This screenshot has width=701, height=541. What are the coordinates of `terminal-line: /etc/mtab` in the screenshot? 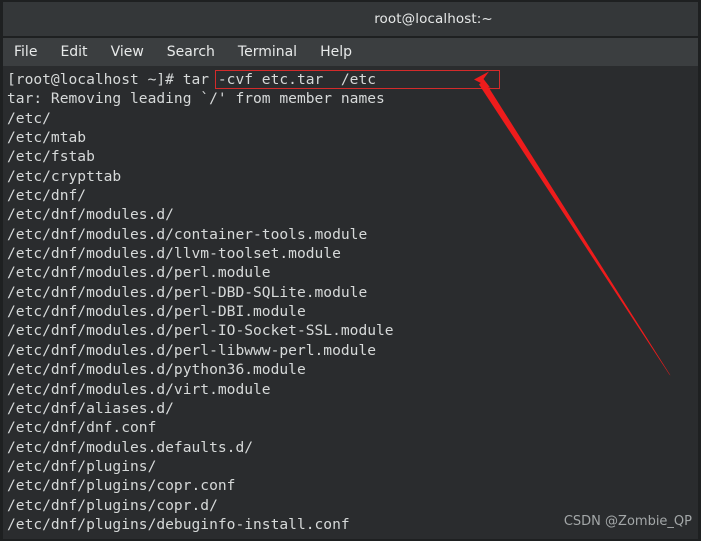 It's located at (47, 138).